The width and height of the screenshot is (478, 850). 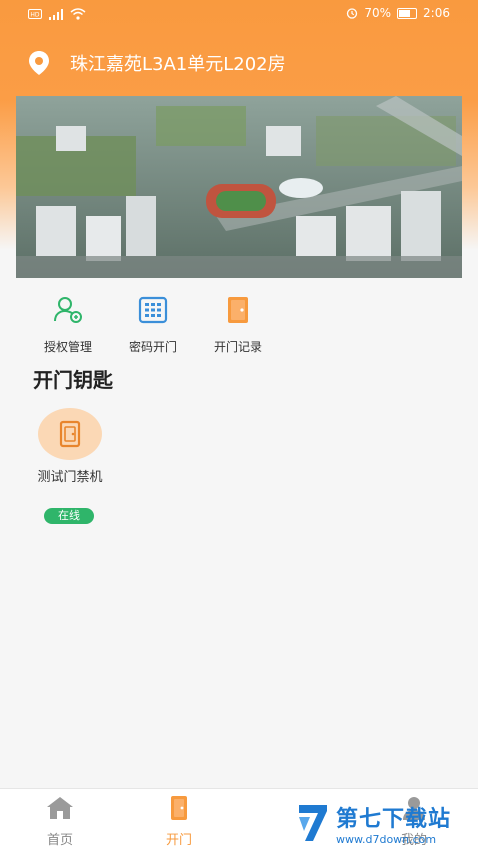 What do you see at coordinates (39, 63) in the screenshot?
I see `location-pin-icon` at bounding box center [39, 63].